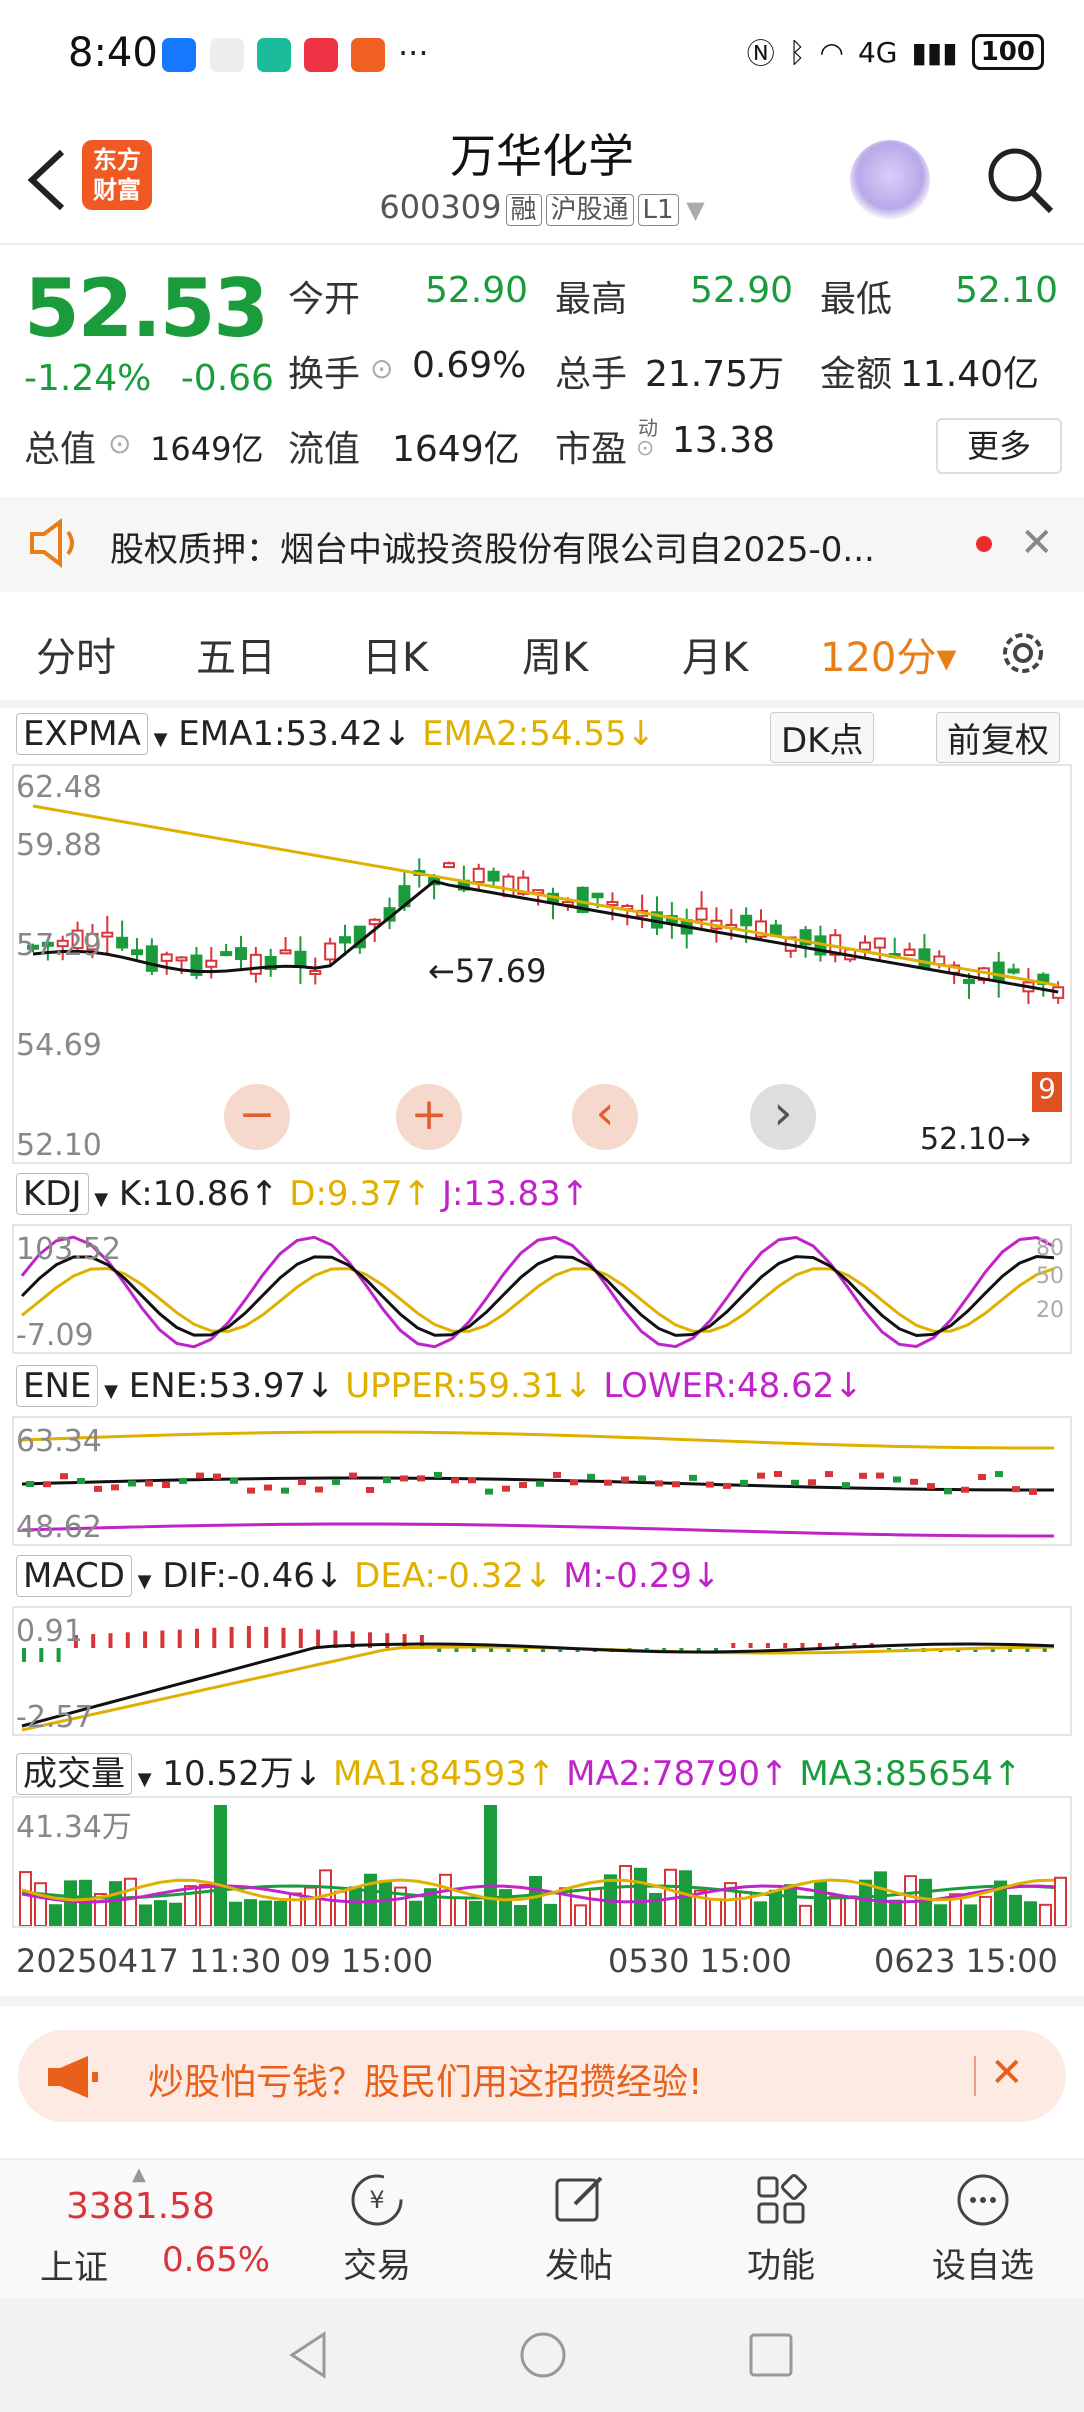 The width and height of the screenshot is (1084, 2412). I want to click on y-tick: 103.52, so click(68, 1249).